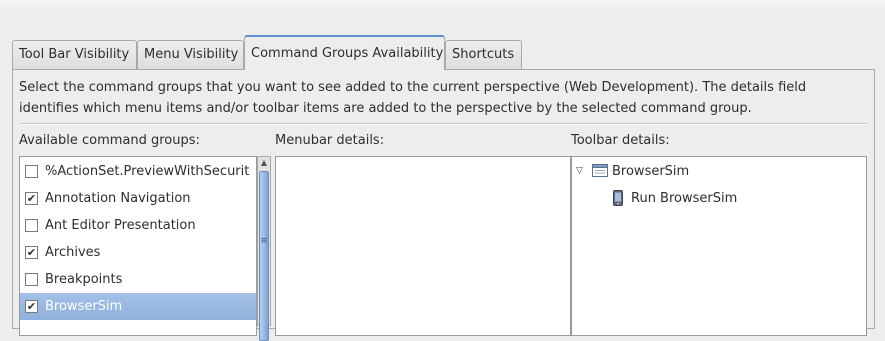  I want to click on command-groups-scrollbar: ▲ ≡, so click(264, 248).